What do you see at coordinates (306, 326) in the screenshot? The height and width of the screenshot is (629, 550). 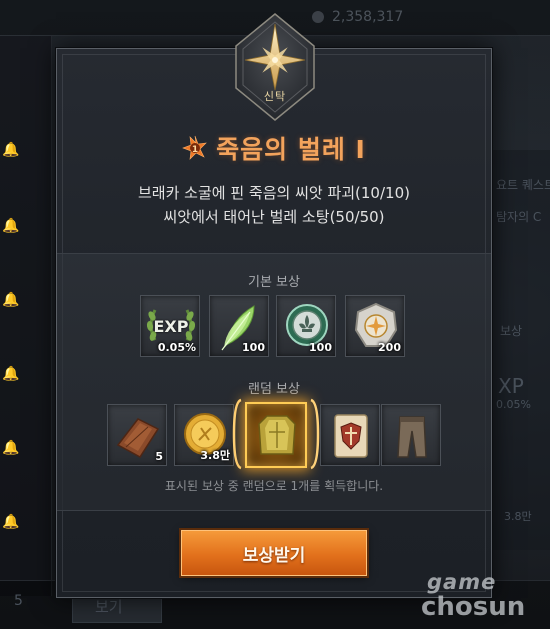 I see `reward-slot-emblem-coin: 100` at bounding box center [306, 326].